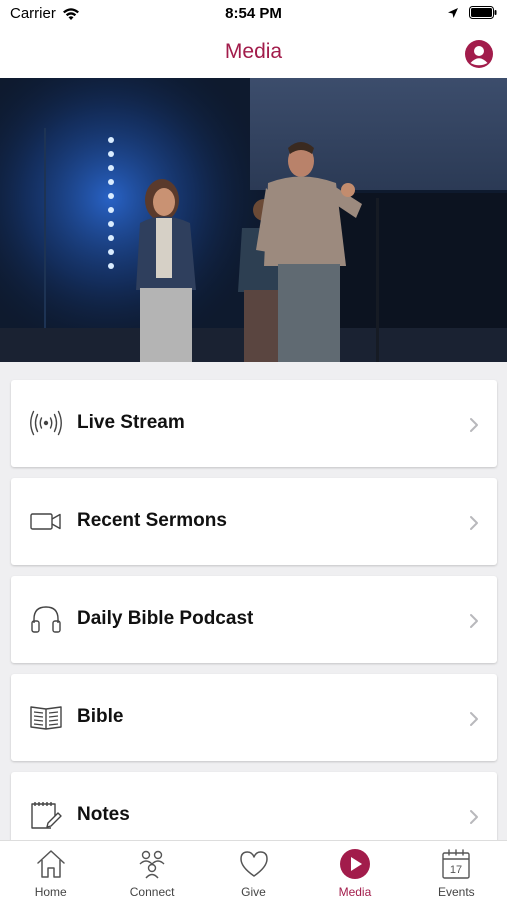 This screenshot has width=507, height=900. What do you see at coordinates (354, 864) in the screenshot?
I see `play-icon` at bounding box center [354, 864].